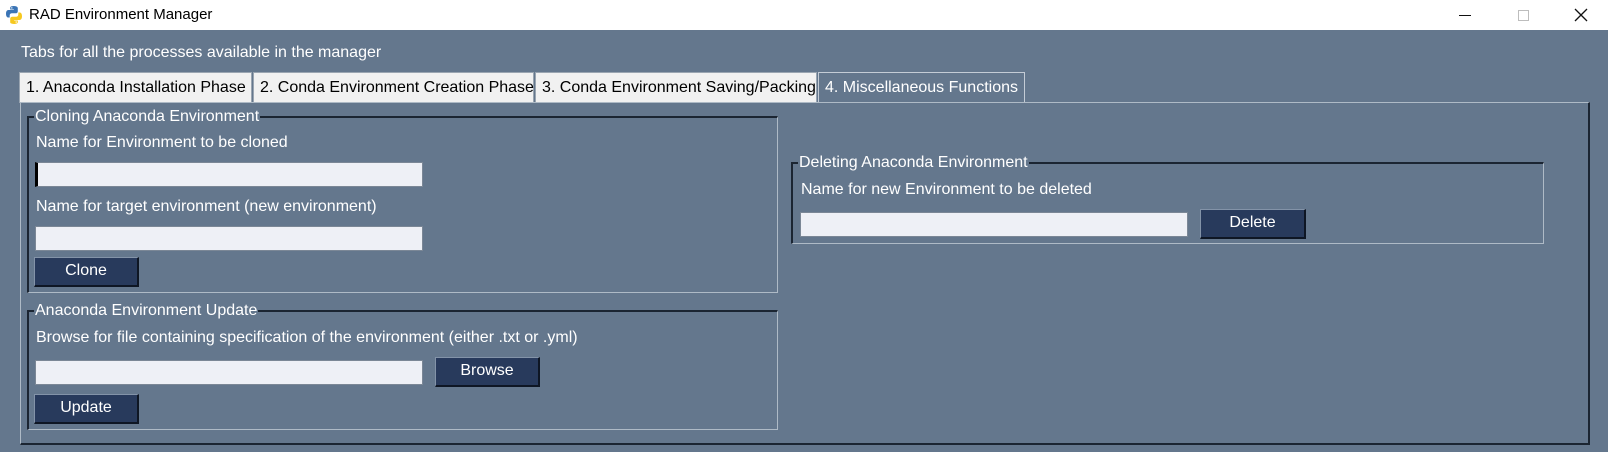 This screenshot has width=1608, height=452. What do you see at coordinates (229, 372) in the screenshot?
I see `spec-file-input` at bounding box center [229, 372].